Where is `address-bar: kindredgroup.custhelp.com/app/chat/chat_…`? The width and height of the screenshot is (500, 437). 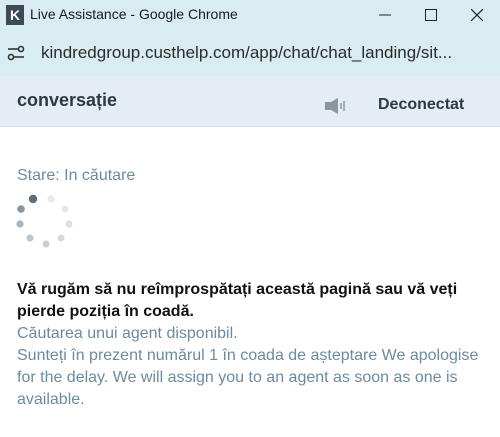 address-bar: kindredgroup.custhelp.com/app/chat/chat_… is located at coordinates (250, 53).